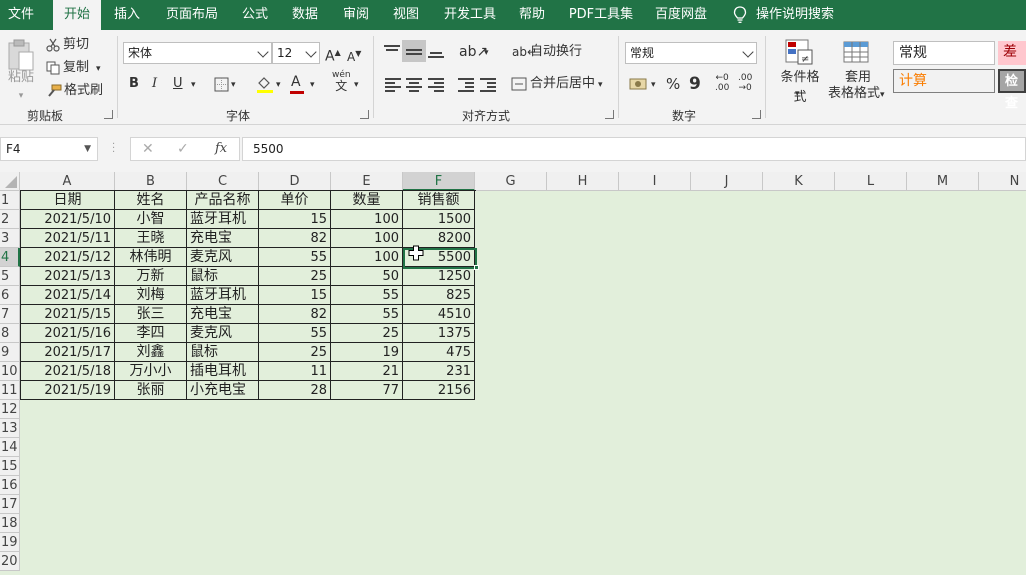  What do you see at coordinates (192, 15) in the screenshot?
I see `tab-page-layout: 页面布局` at bounding box center [192, 15].